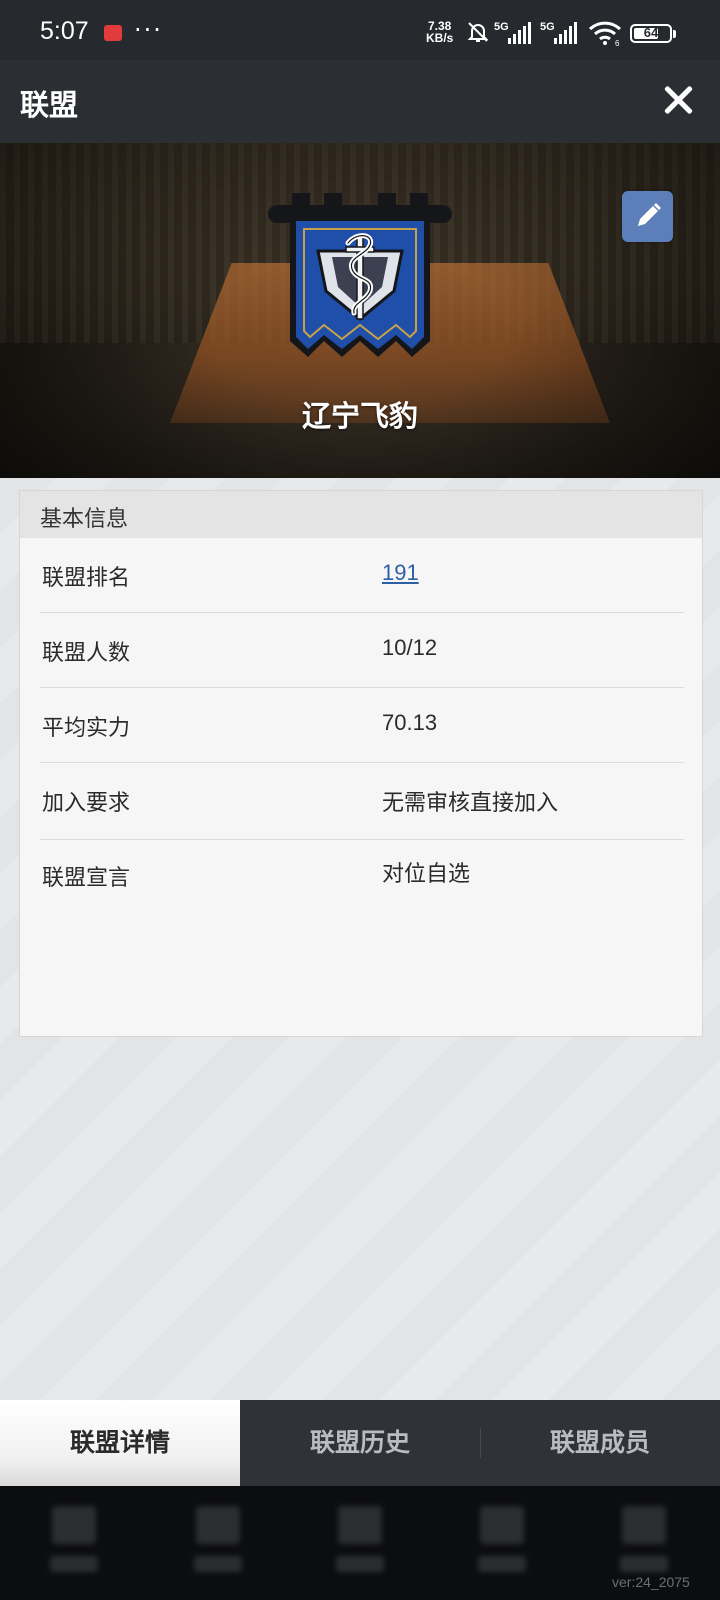 This screenshot has width=720, height=1600. What do you see at coordinates (359, 416) in the screenshot?
I see `team-name: 辽宁飞豹` at bounding box center [359, 416].